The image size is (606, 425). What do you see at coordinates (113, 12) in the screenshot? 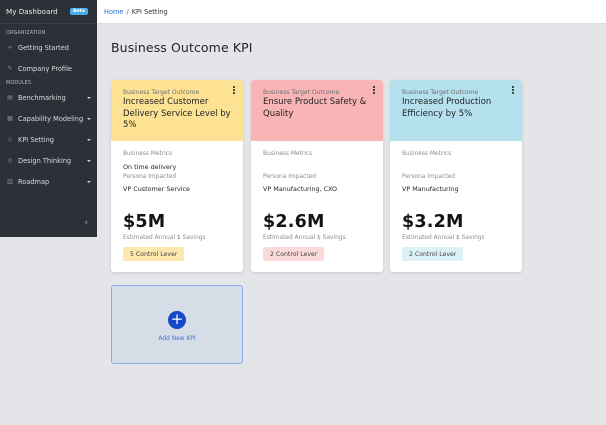
I see `breadcrumb-home-link: Home` at bounding box center [113, 12].